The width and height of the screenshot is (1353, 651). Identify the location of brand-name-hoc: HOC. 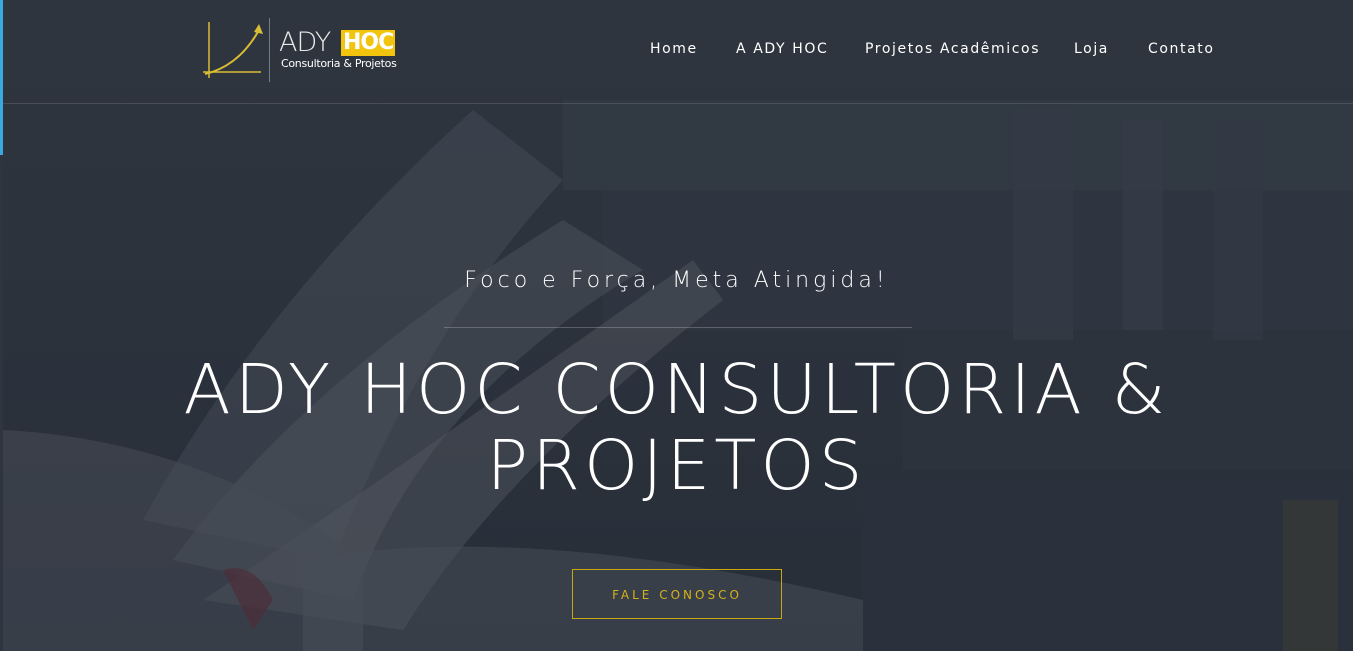
(368, 43).